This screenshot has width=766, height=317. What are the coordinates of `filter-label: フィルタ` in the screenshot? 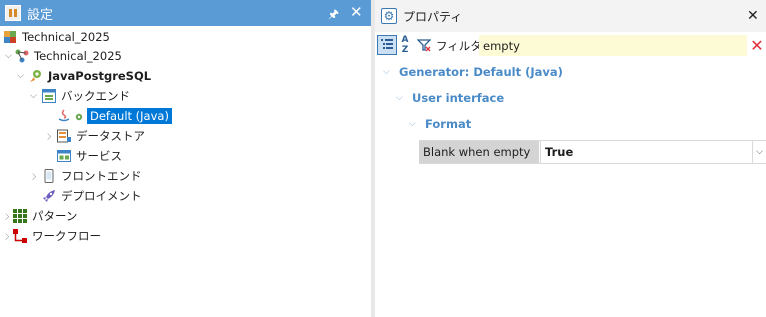 It's located at (459, 46).